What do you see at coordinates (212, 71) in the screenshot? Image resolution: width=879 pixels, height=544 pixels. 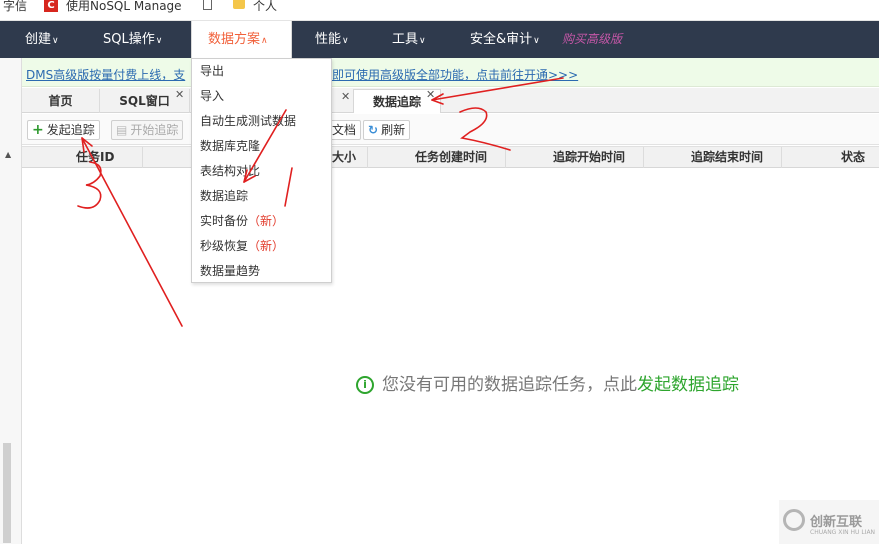 I see `menu-item-export: 导出` at bounding box center [212, 71].